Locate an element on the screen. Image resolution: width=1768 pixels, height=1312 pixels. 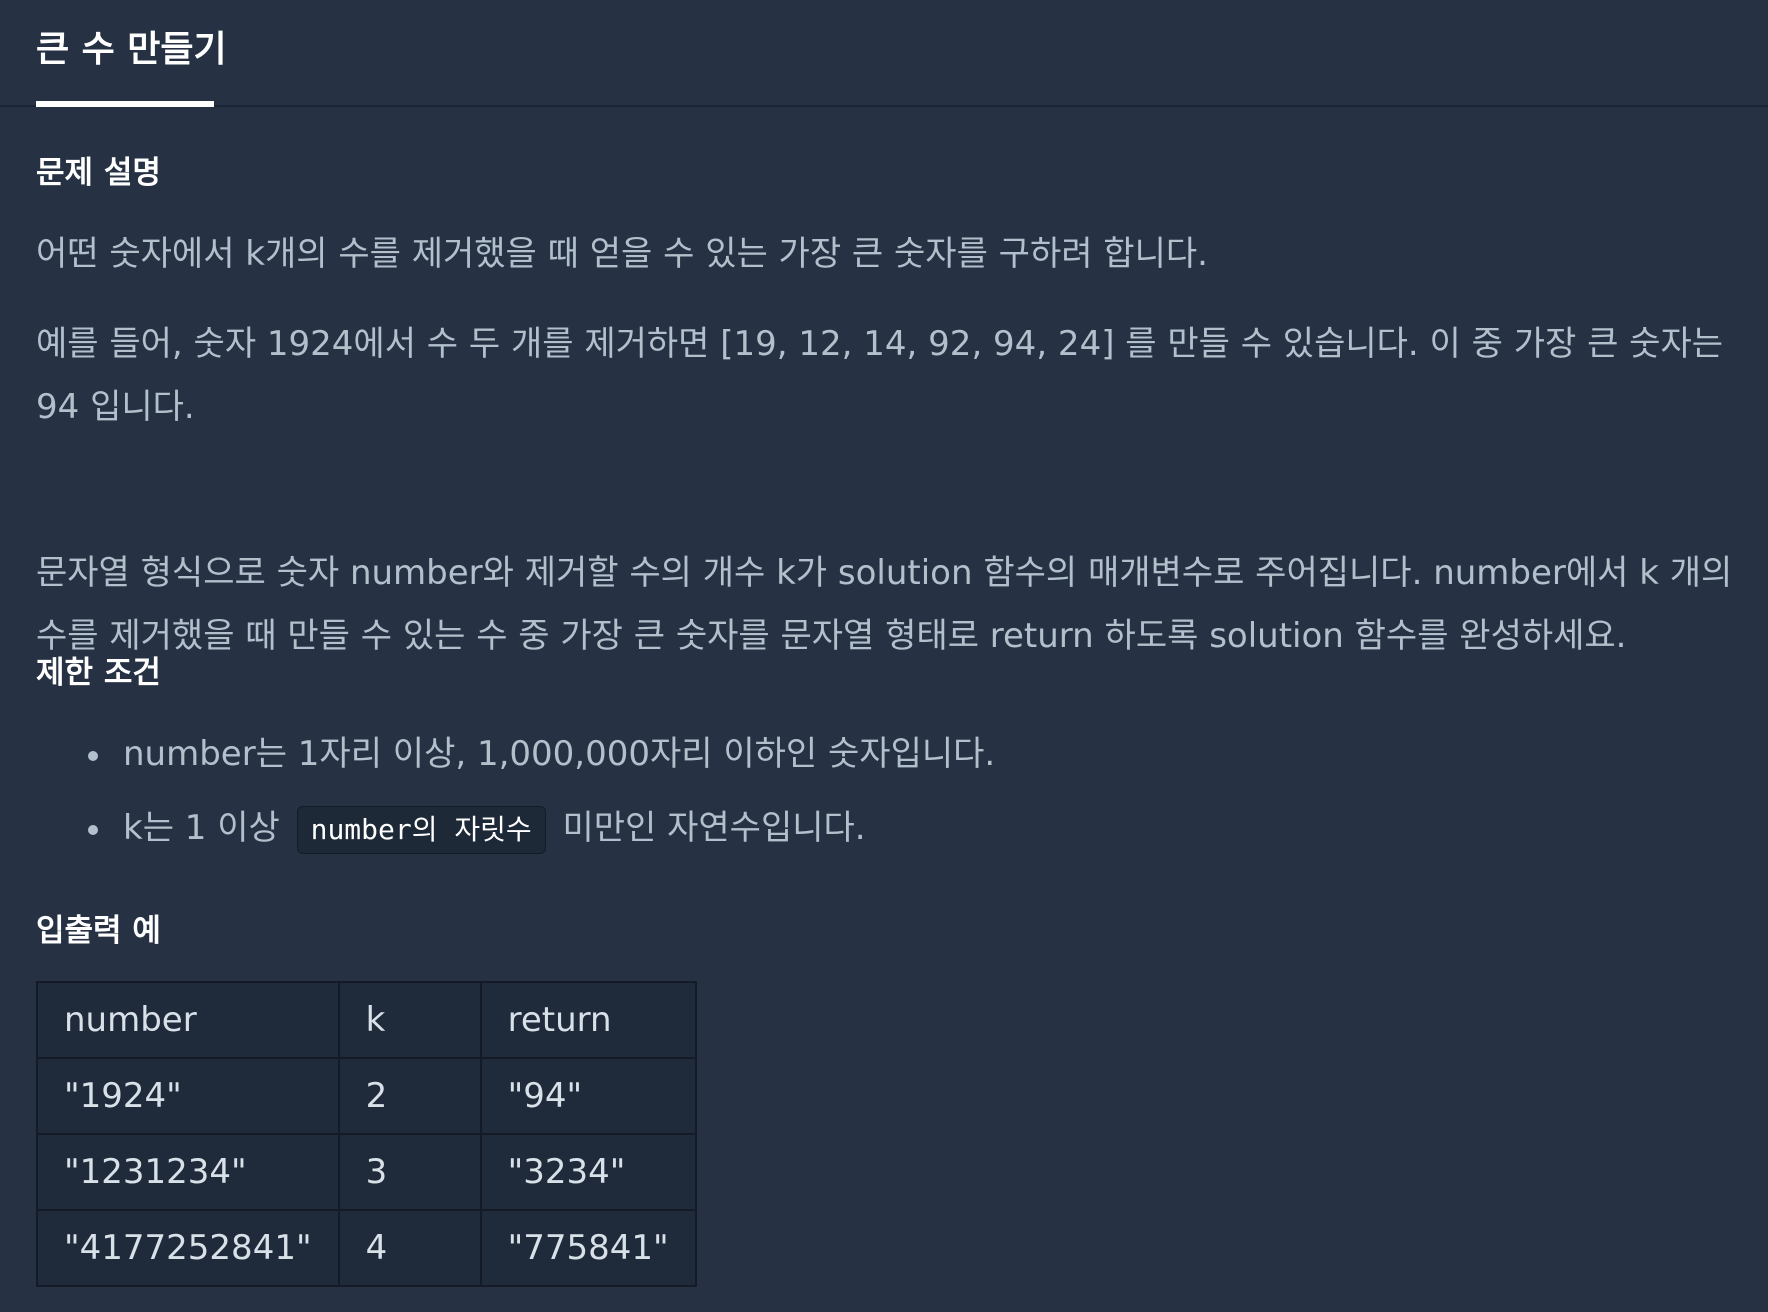
table-header-row: number k return is located at coordinates (366, 1020).